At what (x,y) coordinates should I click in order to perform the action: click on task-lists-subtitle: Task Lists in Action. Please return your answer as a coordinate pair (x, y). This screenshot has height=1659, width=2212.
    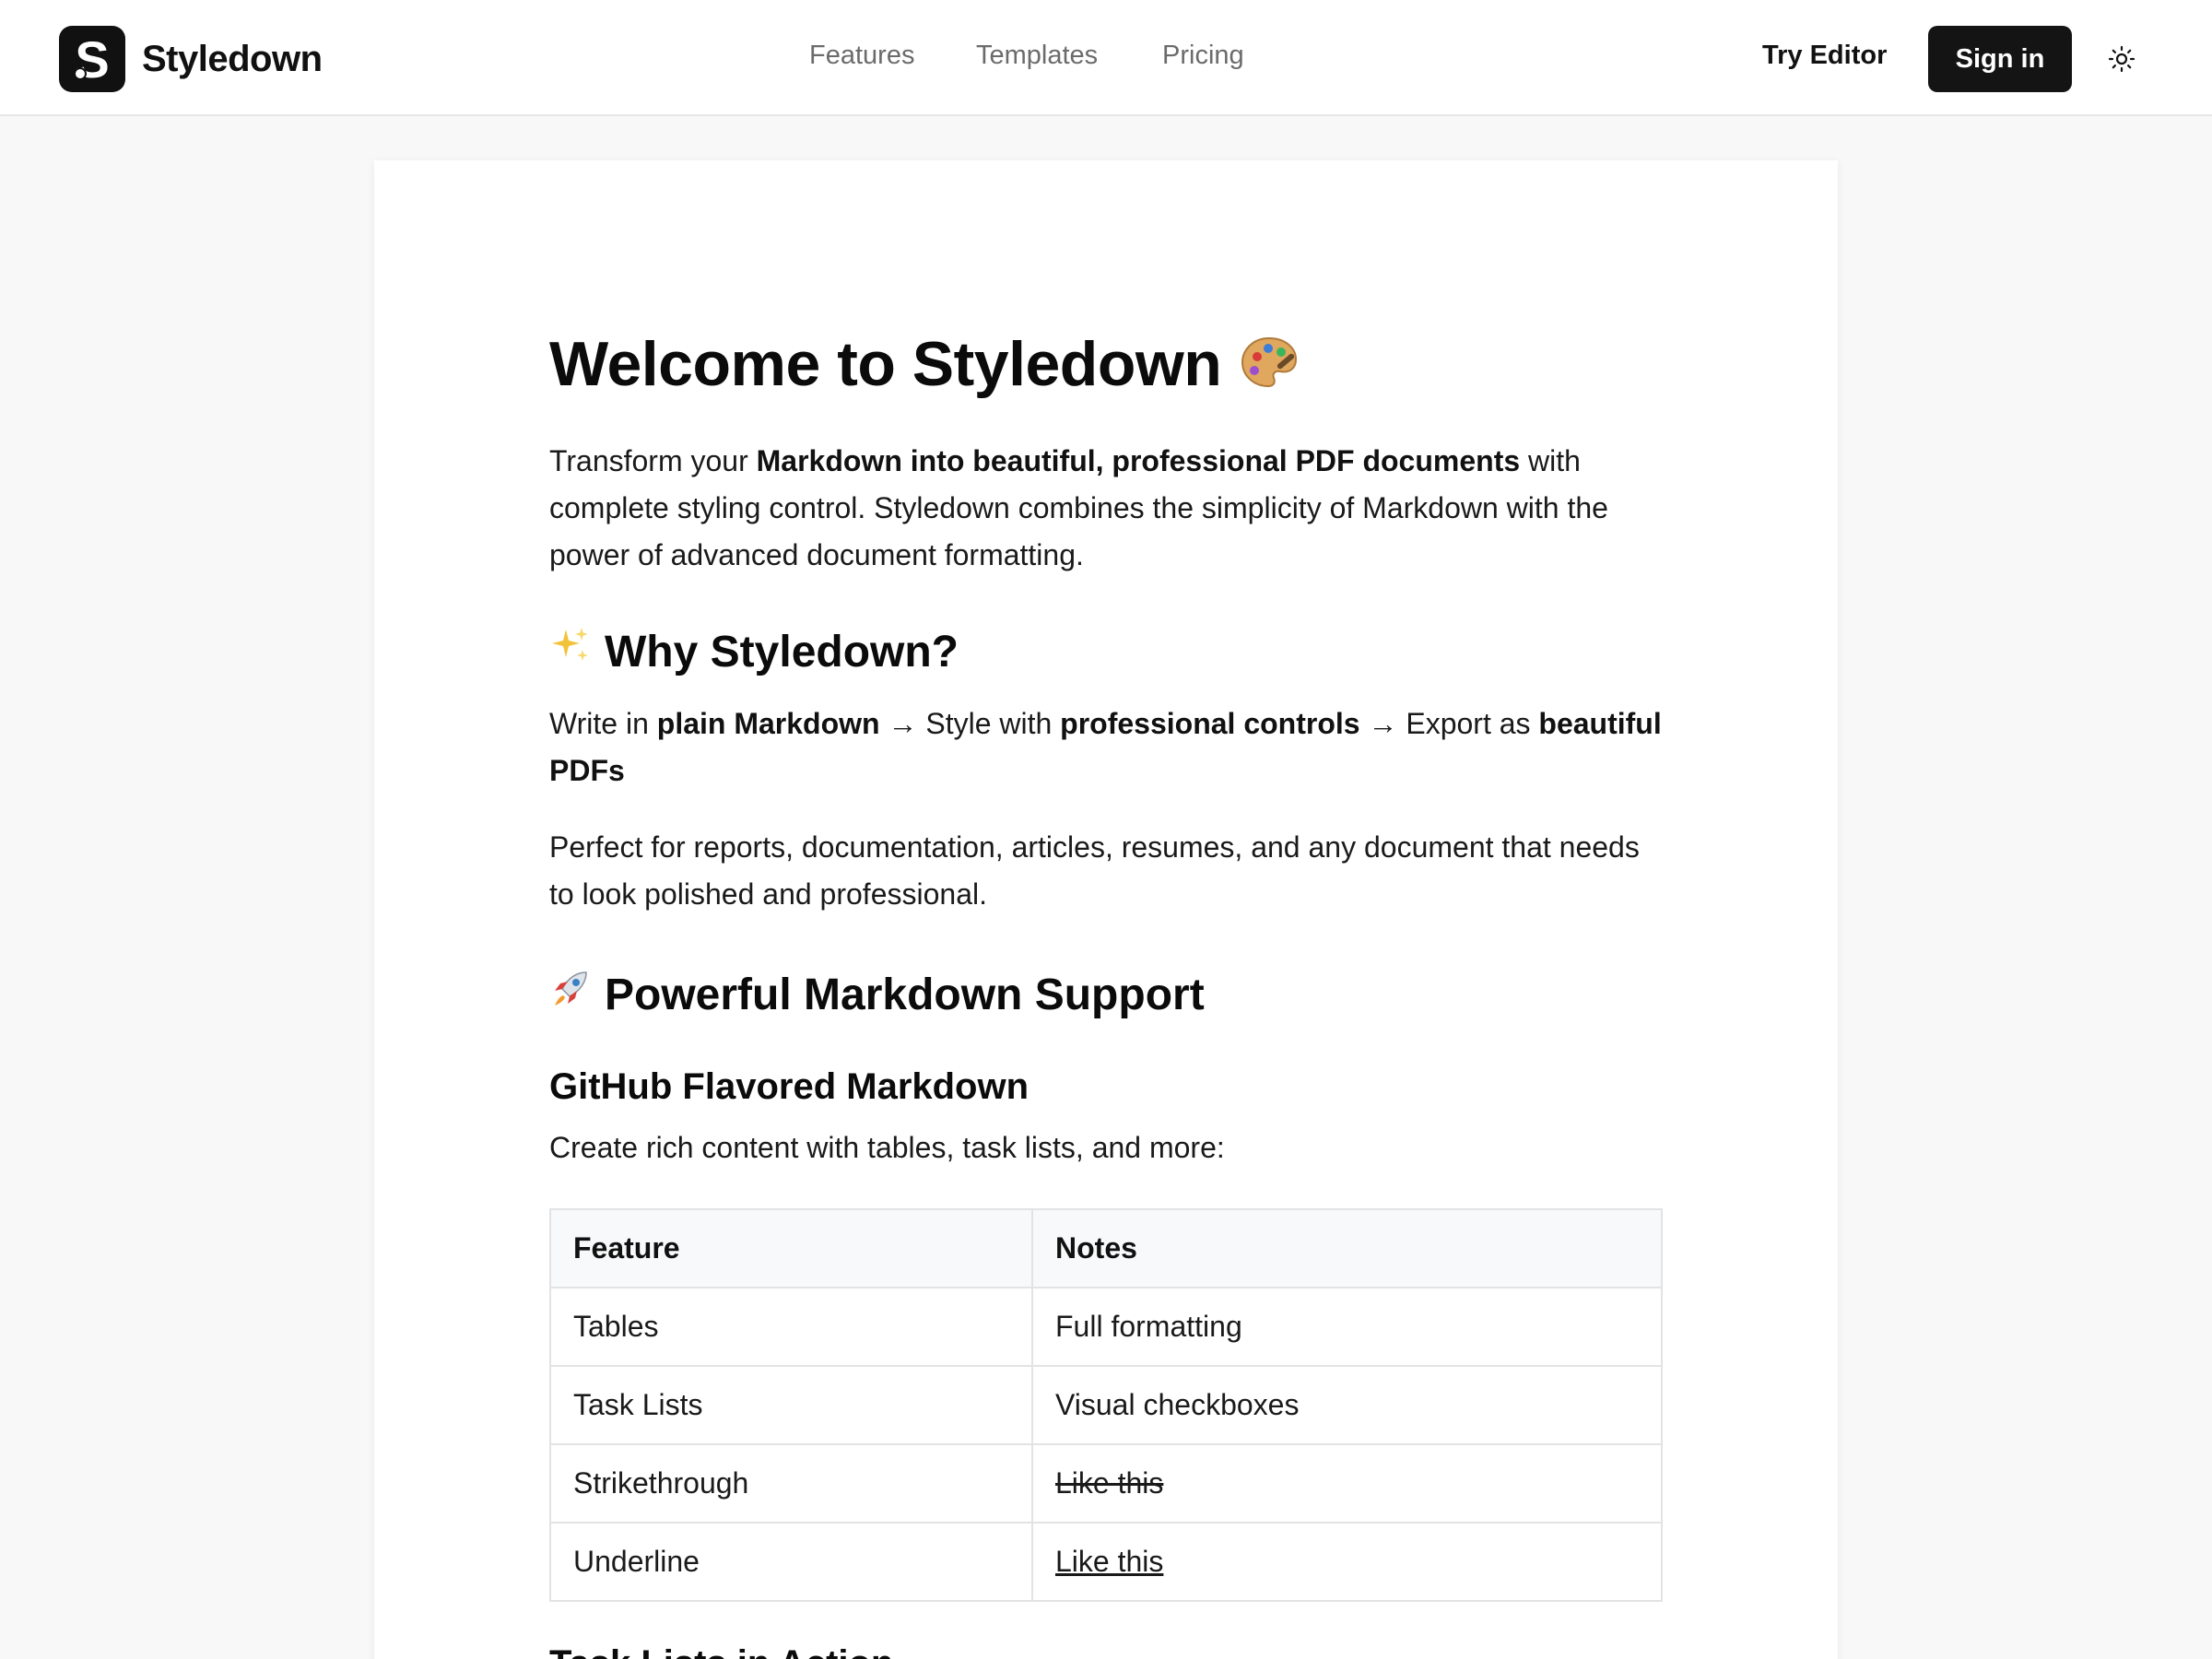
    Looking at the image, I should click on (1106, 1649).